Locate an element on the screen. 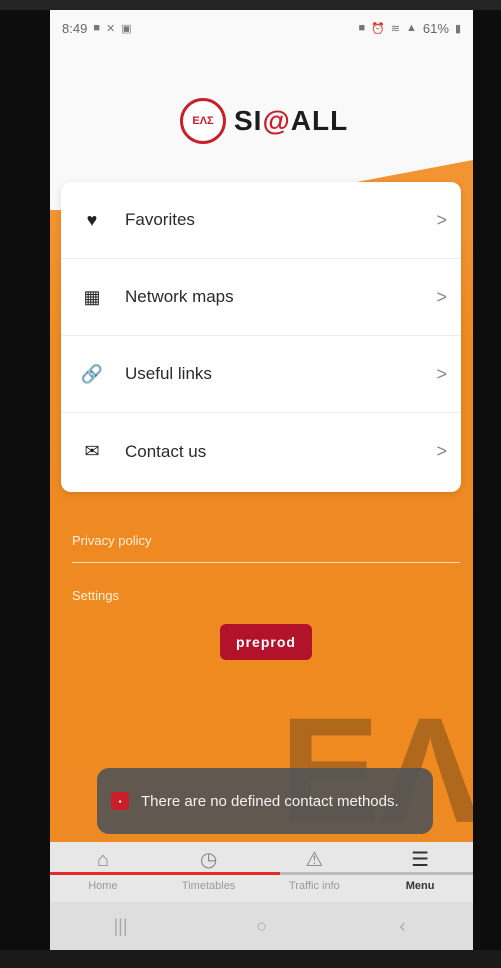 This screenshot has width=501, height=968. nav-label: Timetables is located at coordinates (208, 886).